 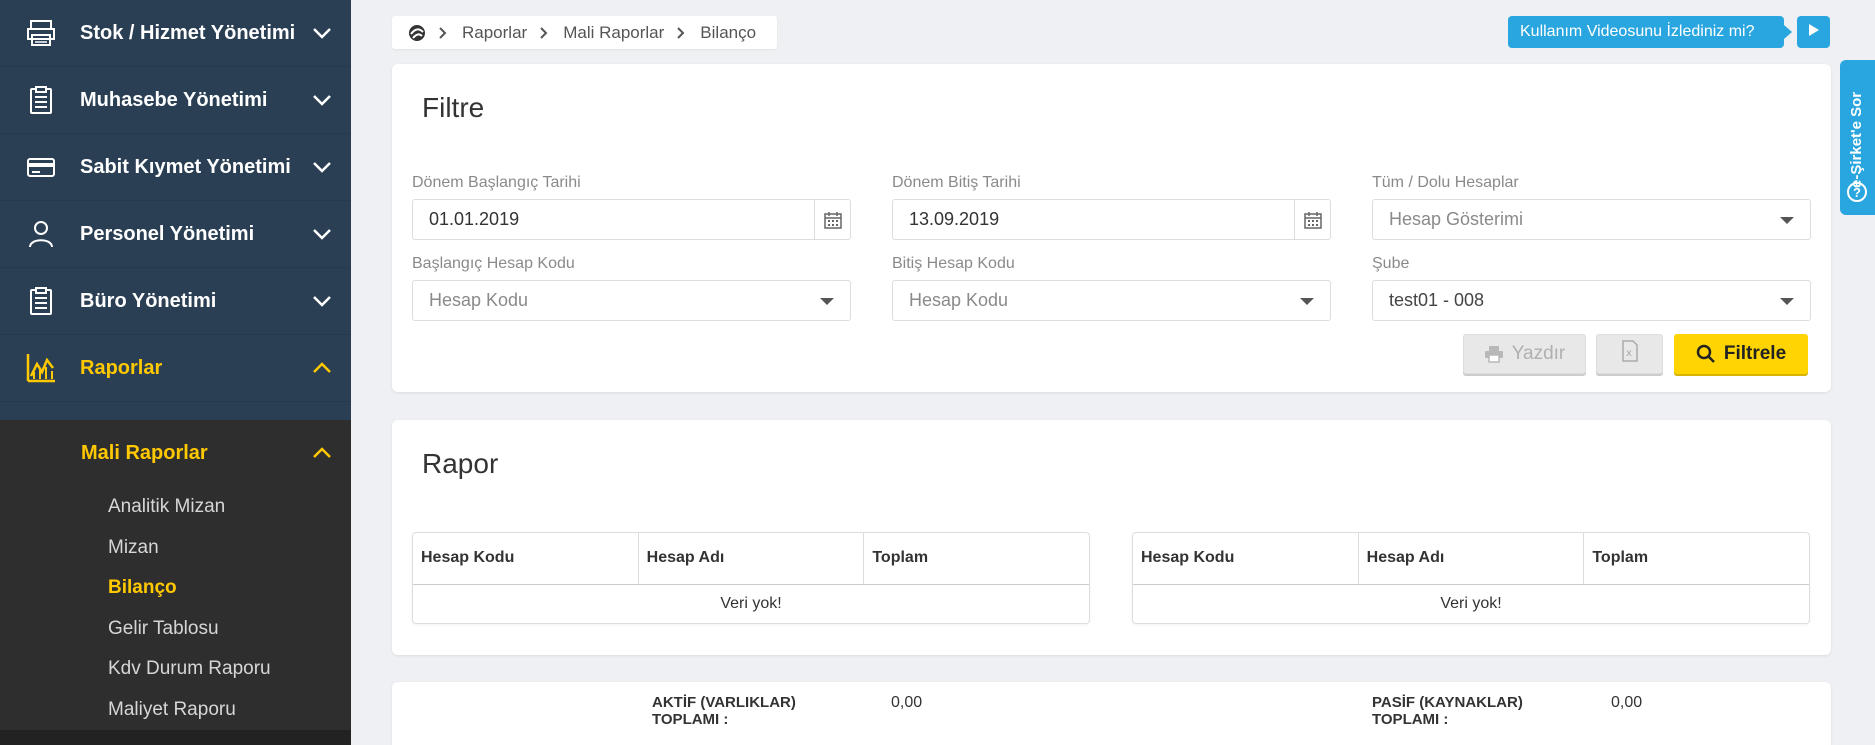 I want to click on branch-select: test01 - 008, so click(x=1591, y=300).